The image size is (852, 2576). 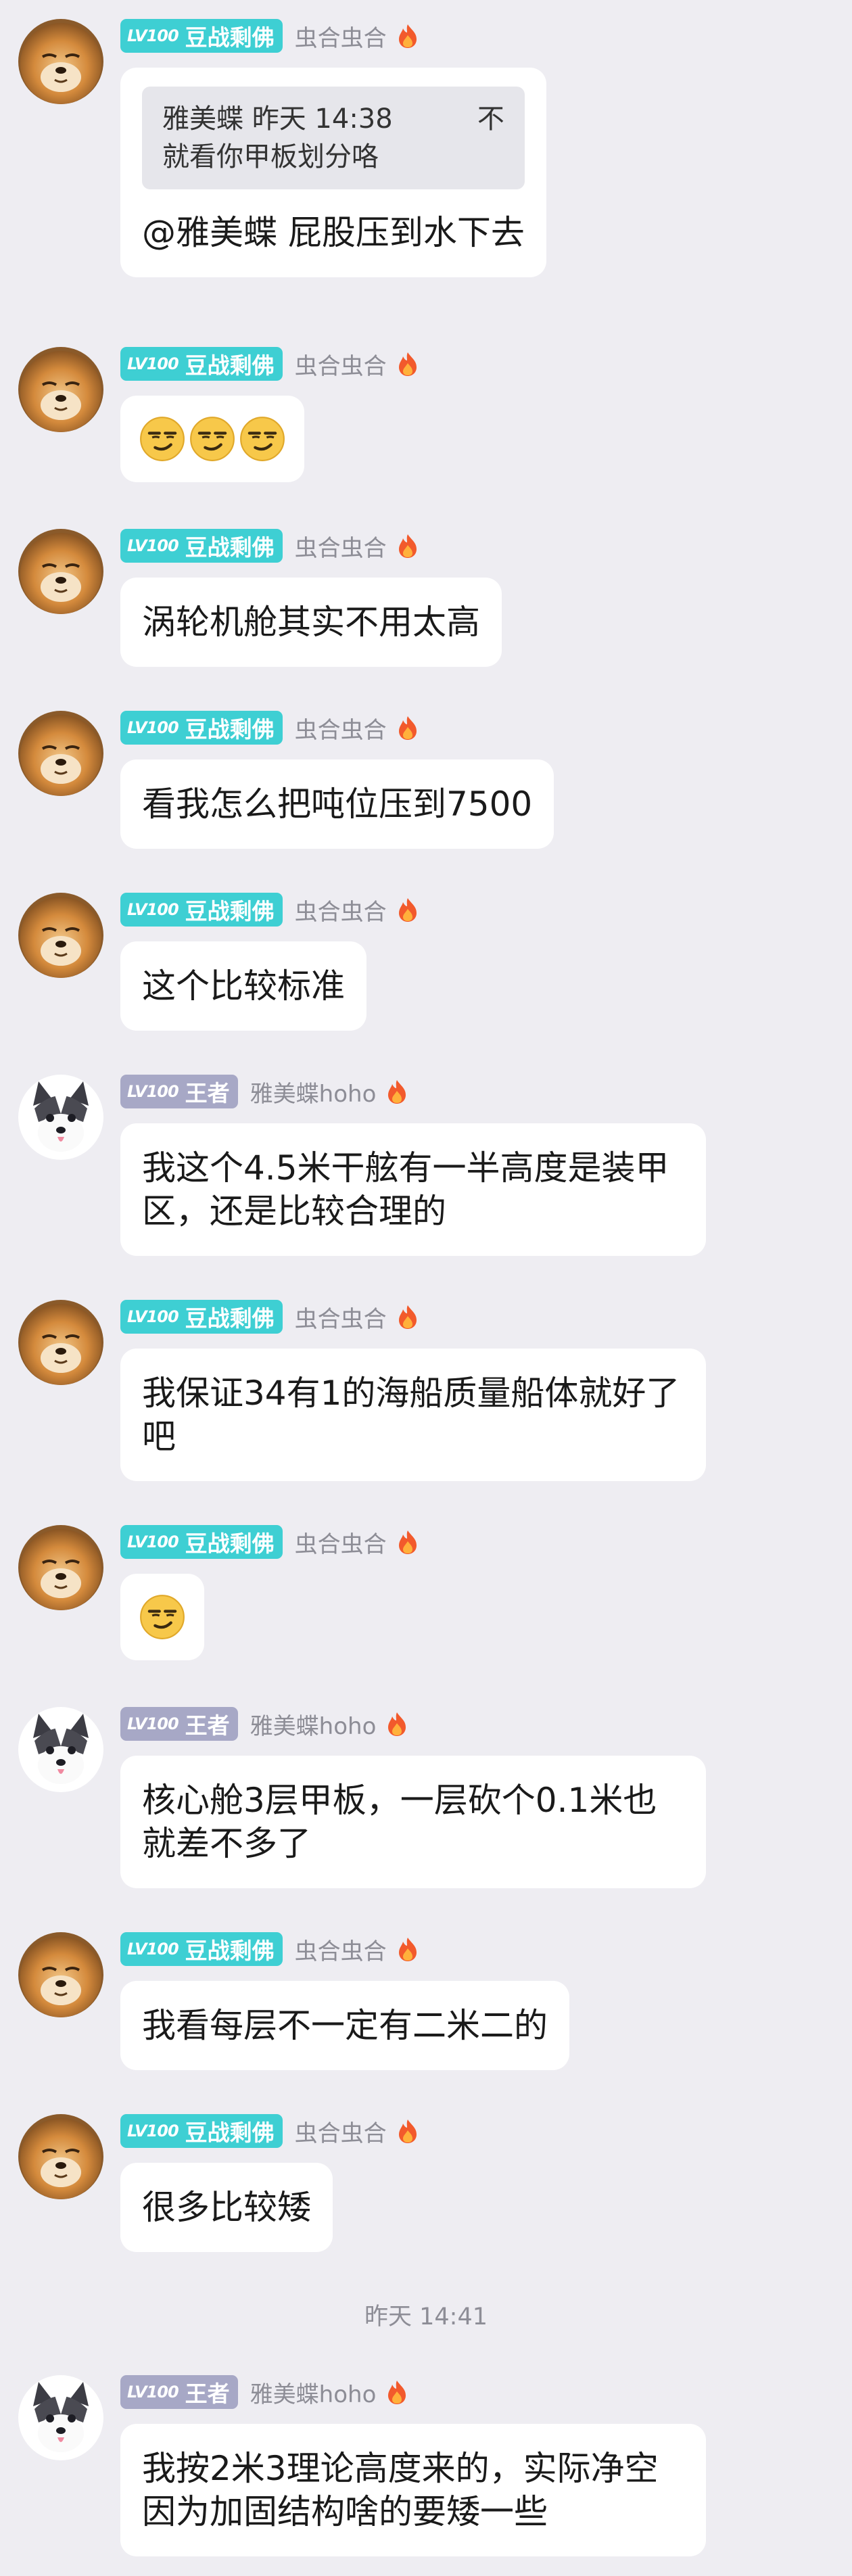 What do you see at coordinates (413, 1189) in the screenshot?
I see `message-bubble: 我这个4.5米干舷有一半高度是装甲区，还是比较合理的` at bounding box center [413, 1189].